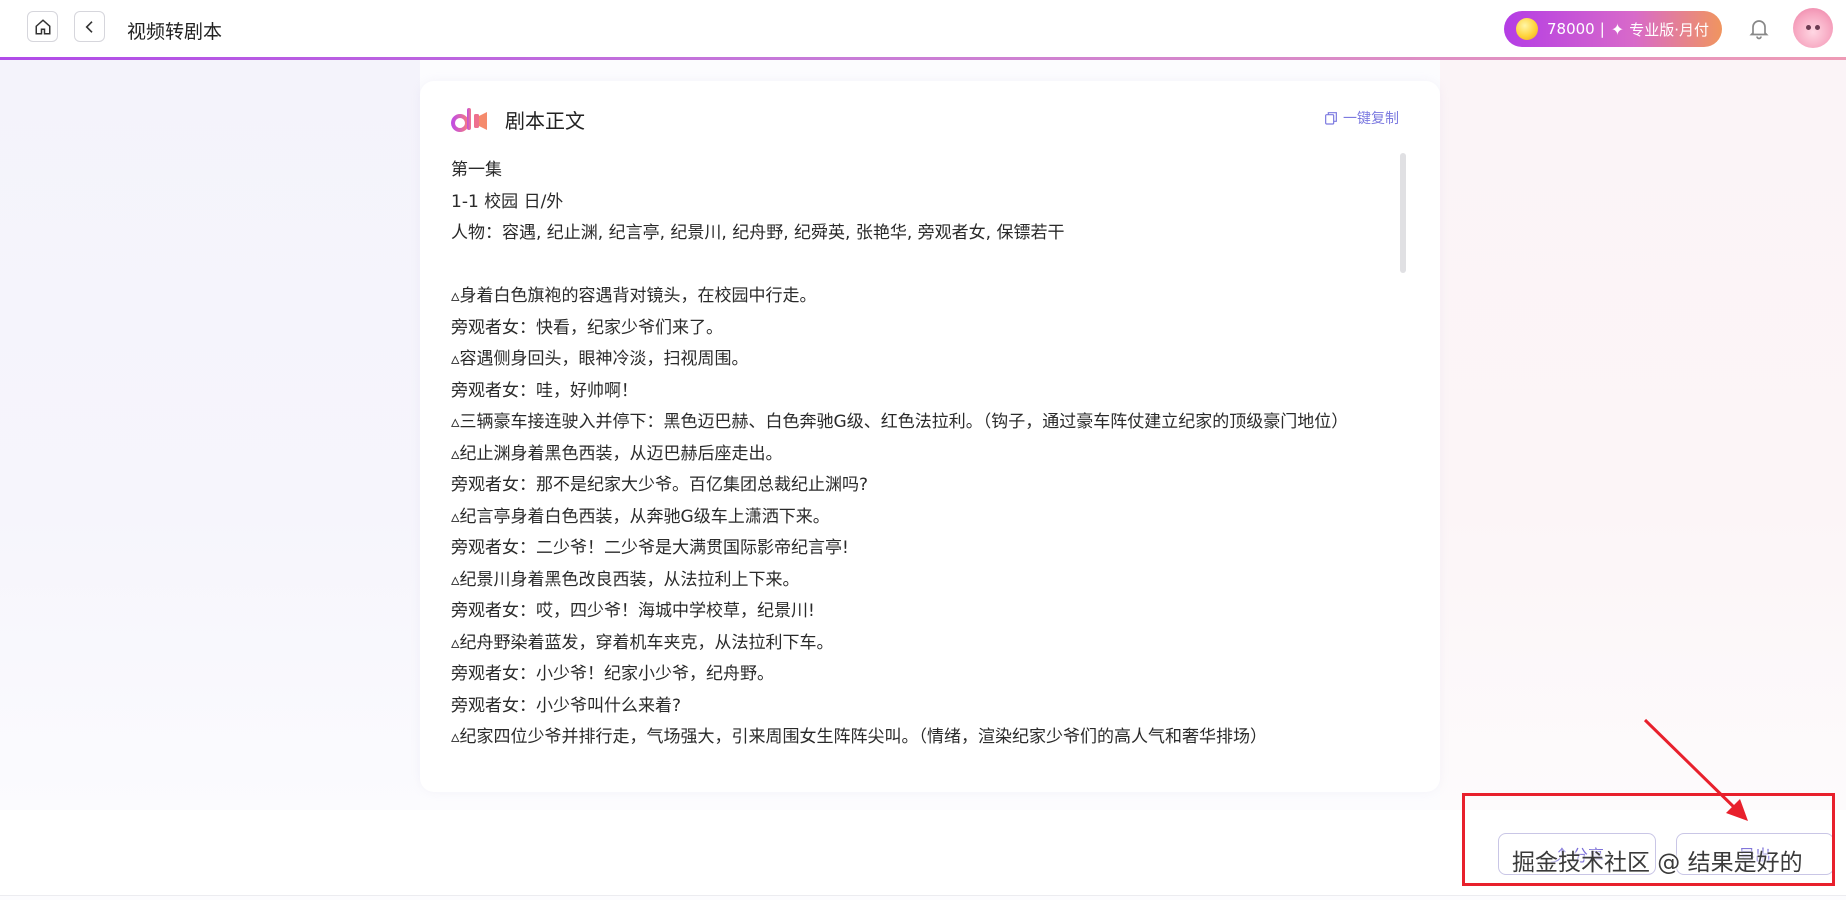 The width and height of the screenshot is (1846, 900). Describe the element at coordinates (926, 266) in the screenshot. I see `script-line` at that location.